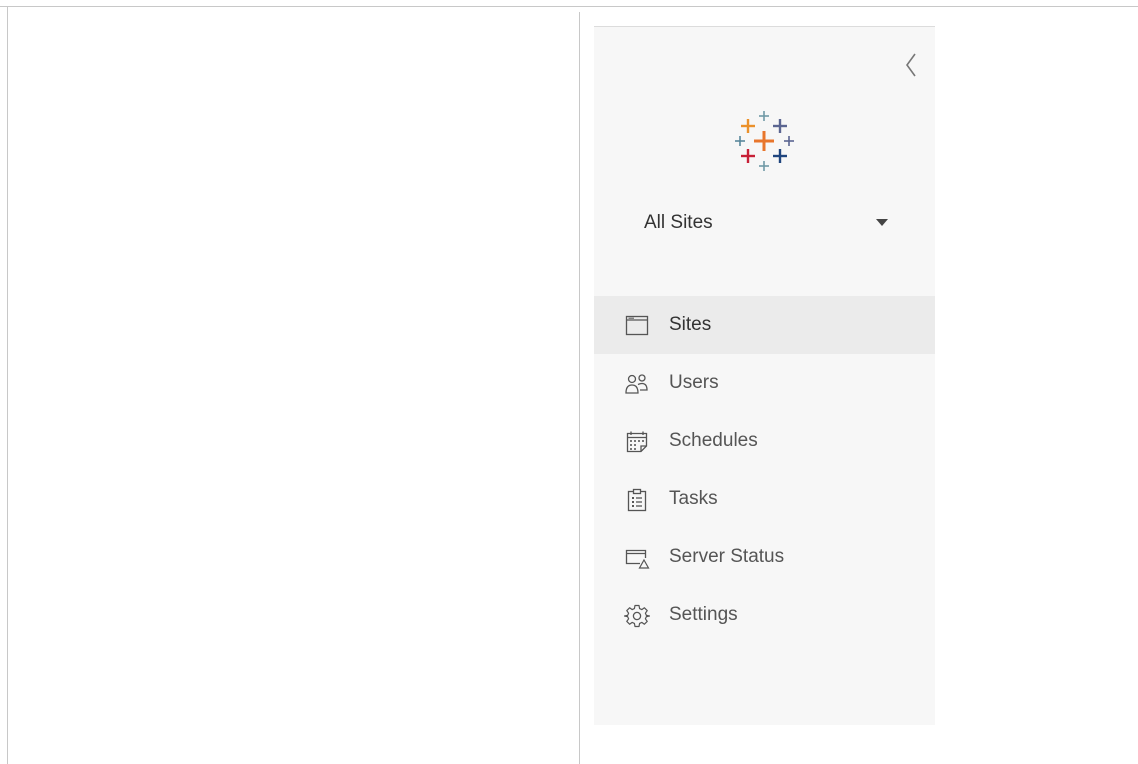 The image size is (1138, 764). Describe the element at coordinates (637, 616) in the screenshot. I see `settings-icon` at that location.